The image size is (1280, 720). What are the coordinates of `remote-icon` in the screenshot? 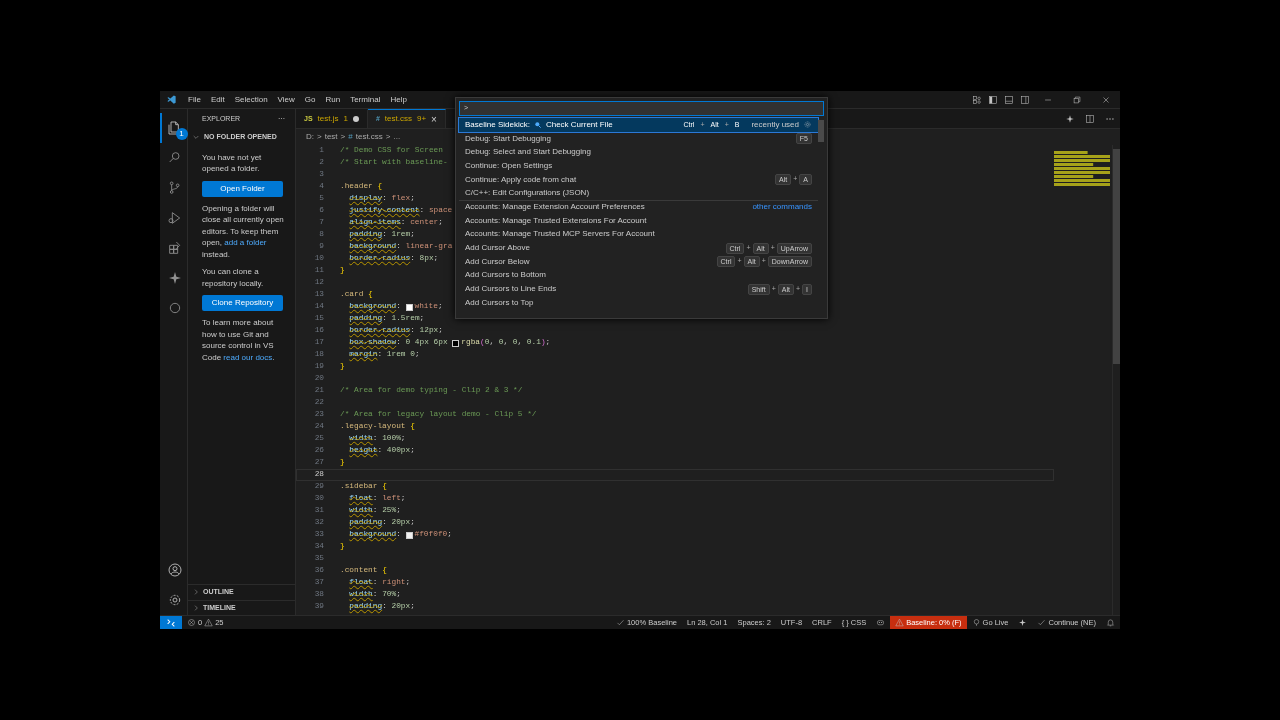 It's located at (171, 622).